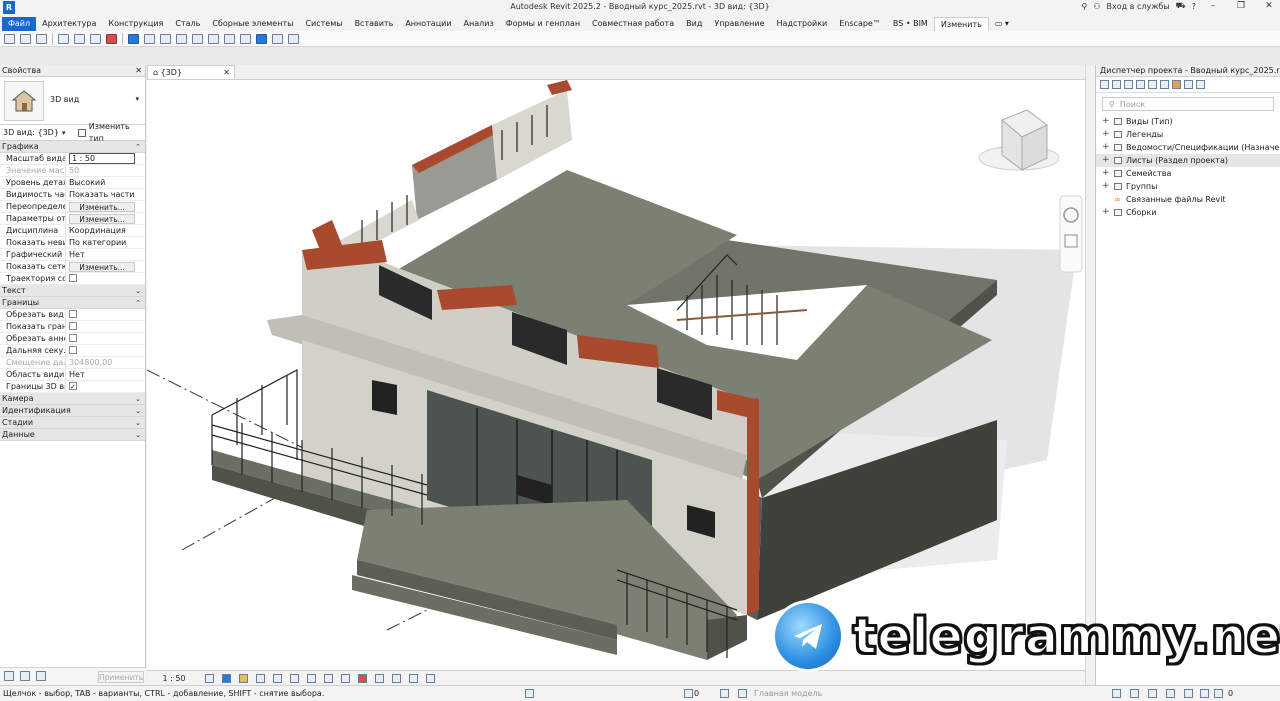  What do you see at coordinates (72, 303) in the screenshot?
I see `group-extents: Границы ⌃` at bounding box center [72, 303].